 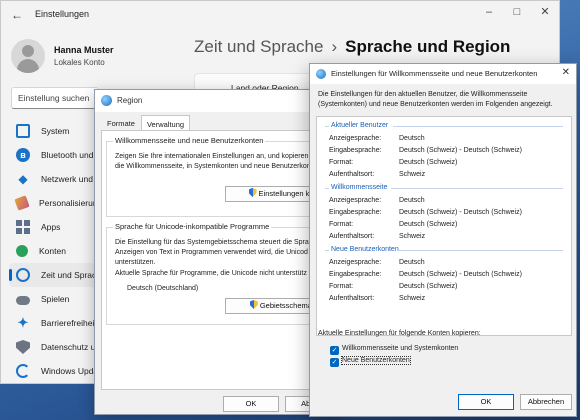 I want to click on accessibility-icon: ✦, so click(x=23, y=322).